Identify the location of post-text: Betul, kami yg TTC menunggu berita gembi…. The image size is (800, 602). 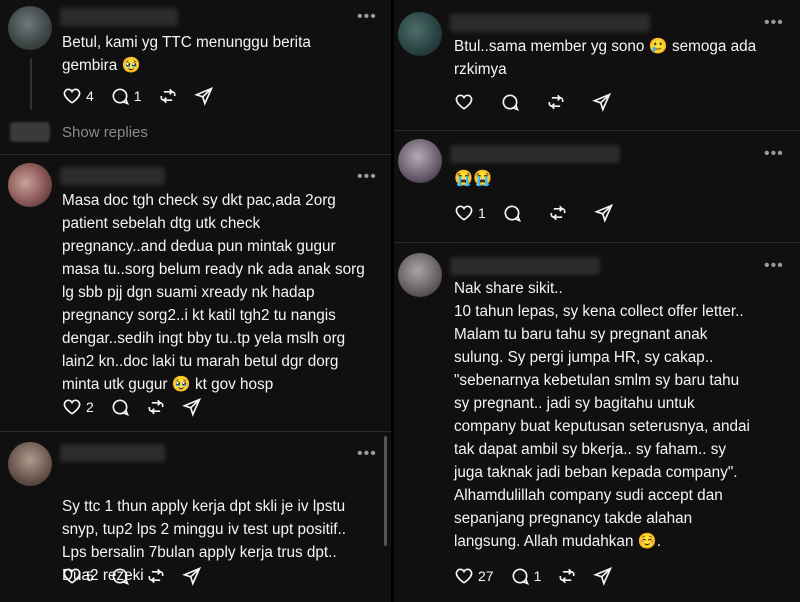
(186, 54).